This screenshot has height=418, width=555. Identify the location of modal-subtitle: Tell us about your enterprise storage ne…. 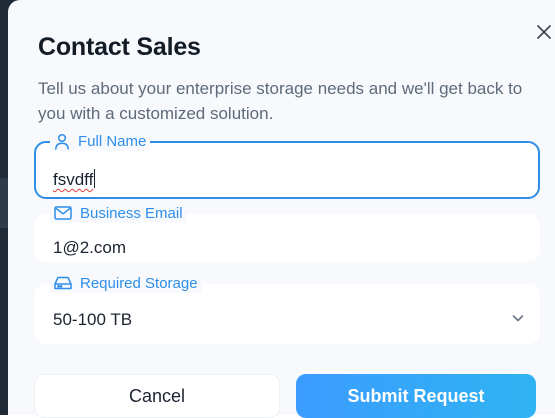
(280, 101).